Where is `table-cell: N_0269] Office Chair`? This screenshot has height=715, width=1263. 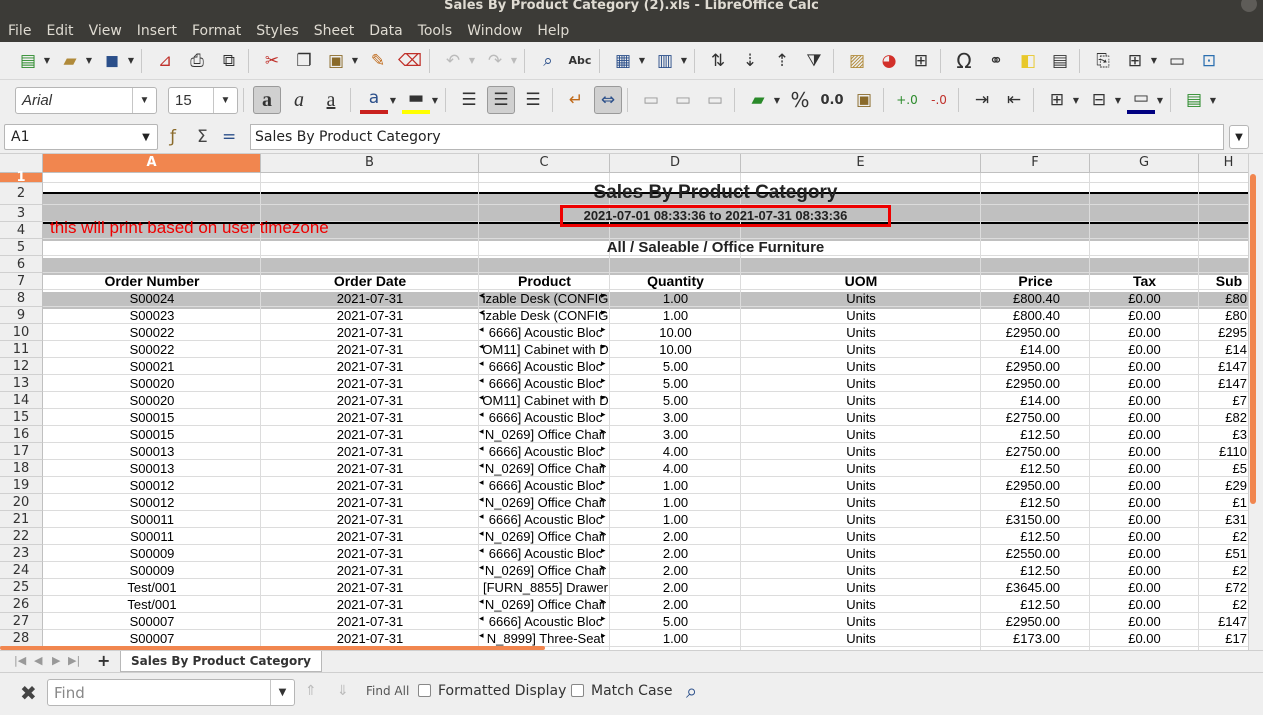 table-cell: N_0269] Office Chair is located at coordinates (545, 468).